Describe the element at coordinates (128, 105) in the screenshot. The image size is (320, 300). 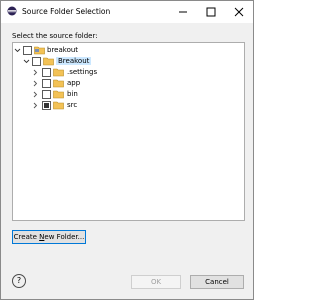
I see `tree-item-src: src` at that location.